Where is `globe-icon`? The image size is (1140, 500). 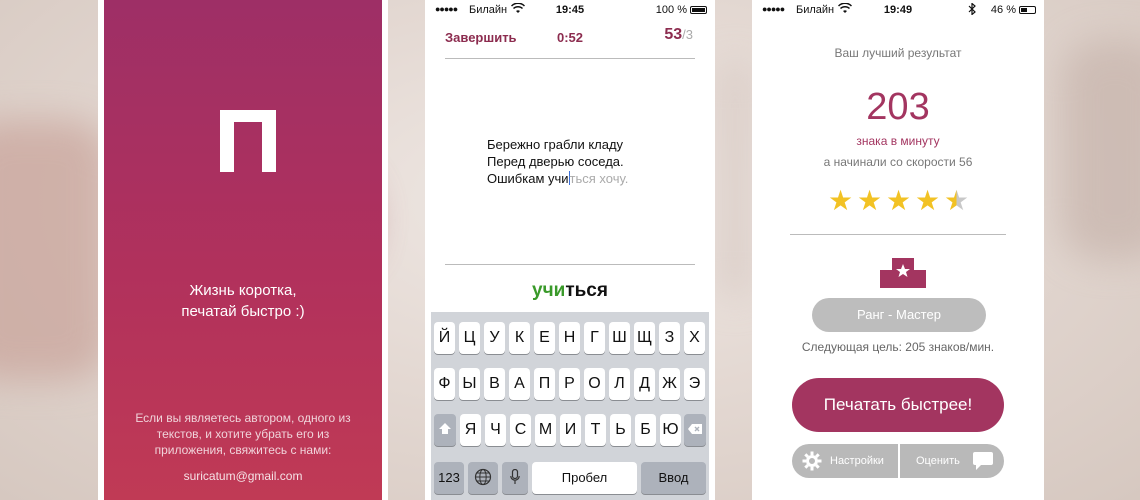
globe-icon is located at coordinates (483, 477).